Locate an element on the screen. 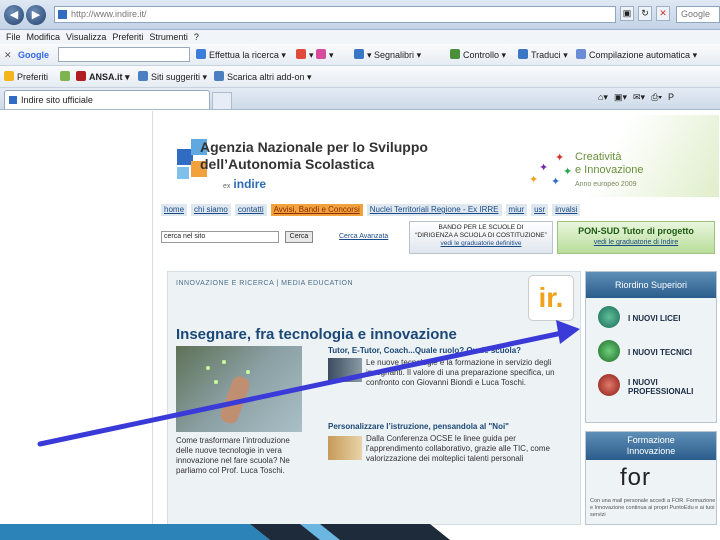  bando-link: vedi le graduatorie definitive is located at coordinates (481, 244).